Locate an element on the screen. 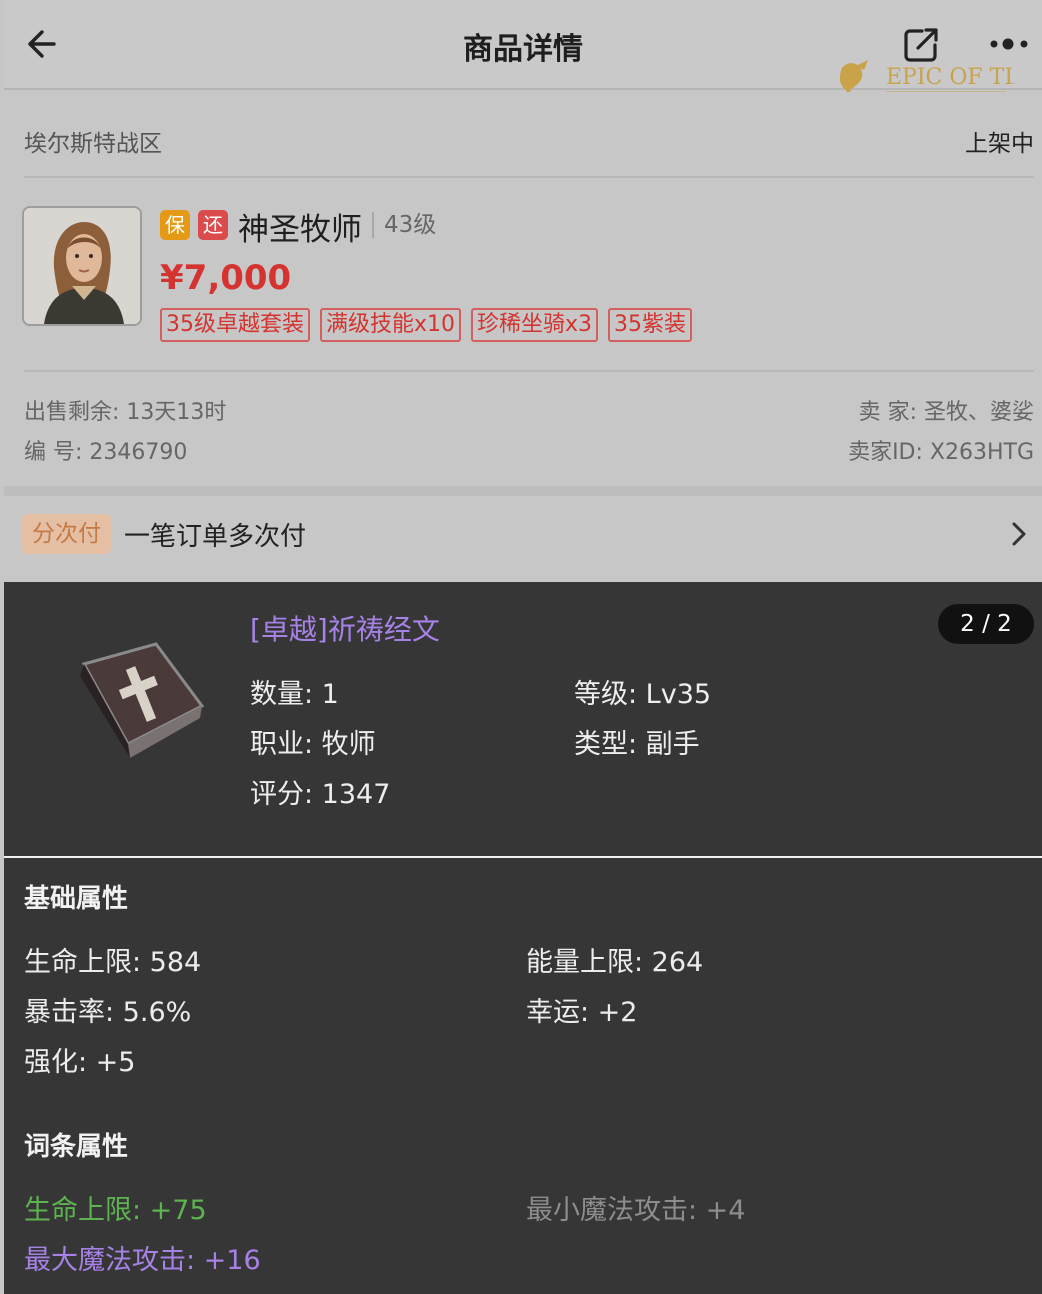 This screenshot has width=1042, height=1294. item-score: 评分: 1347 is located at coordinates (320, 794).